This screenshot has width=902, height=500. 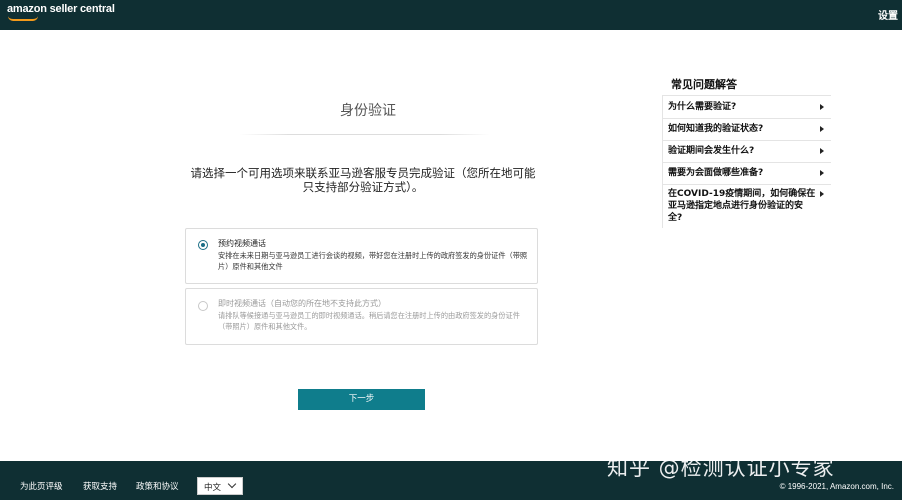 What do you see at coordinates (220, 486) in the screenshot?
I see `language-select: 中文` at bounding box center [220, 486].